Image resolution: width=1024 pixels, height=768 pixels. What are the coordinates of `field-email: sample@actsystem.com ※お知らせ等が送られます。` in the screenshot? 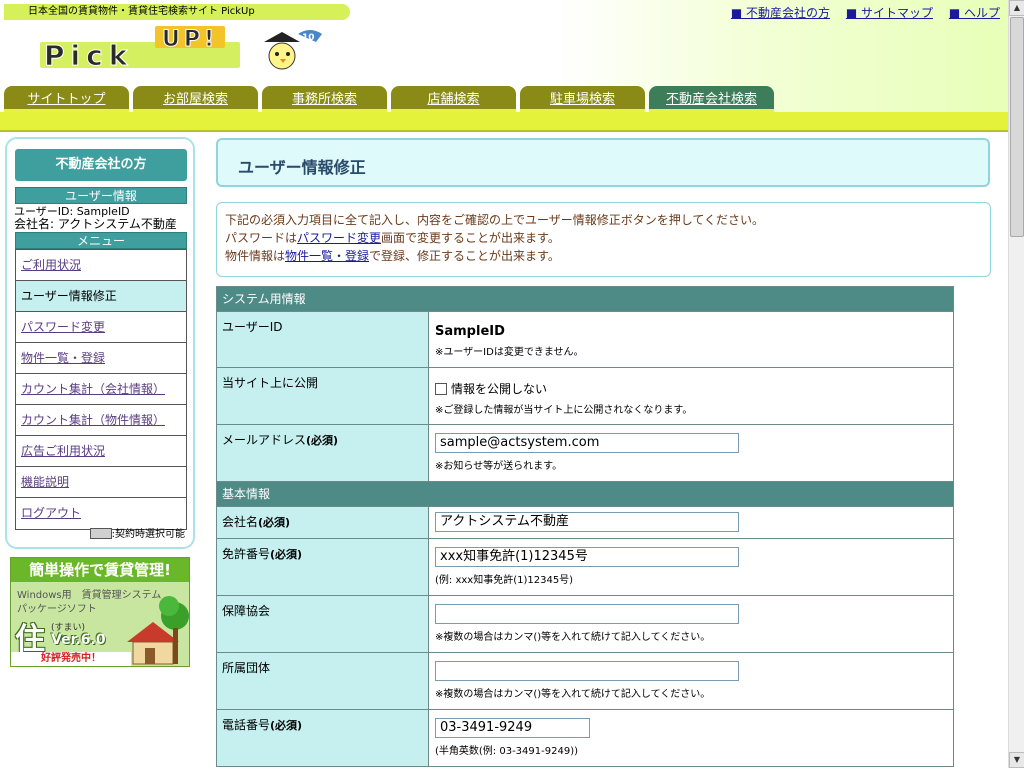 It's located at (691, 453).